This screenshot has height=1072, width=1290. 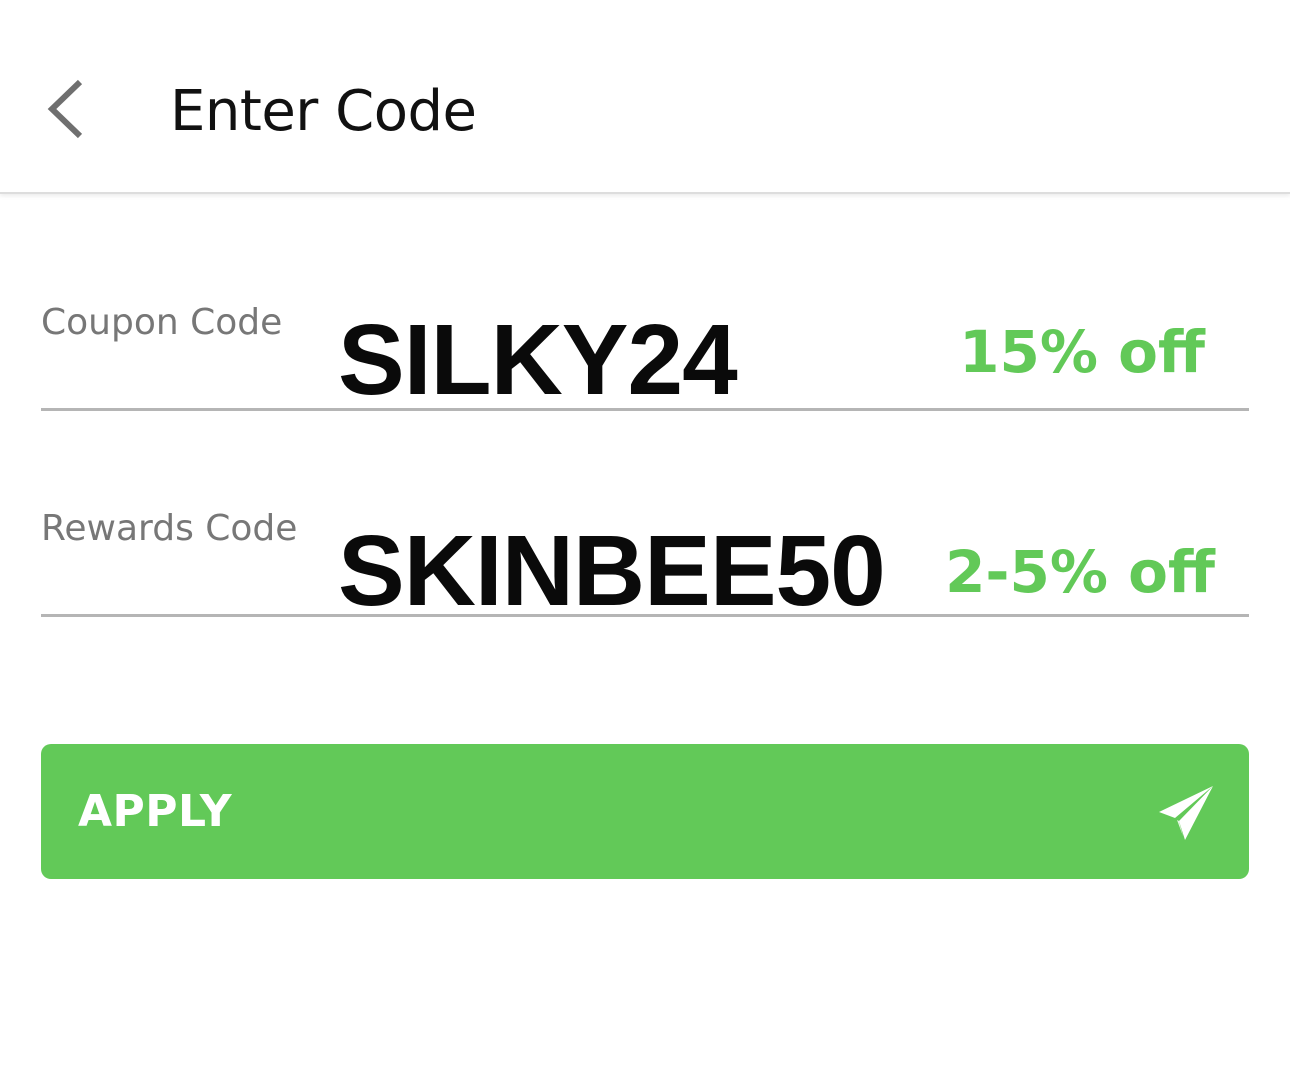 I want to click on coupon-code-field: Coupon Code SILKY24 15% off, so click(x=645, y=345).